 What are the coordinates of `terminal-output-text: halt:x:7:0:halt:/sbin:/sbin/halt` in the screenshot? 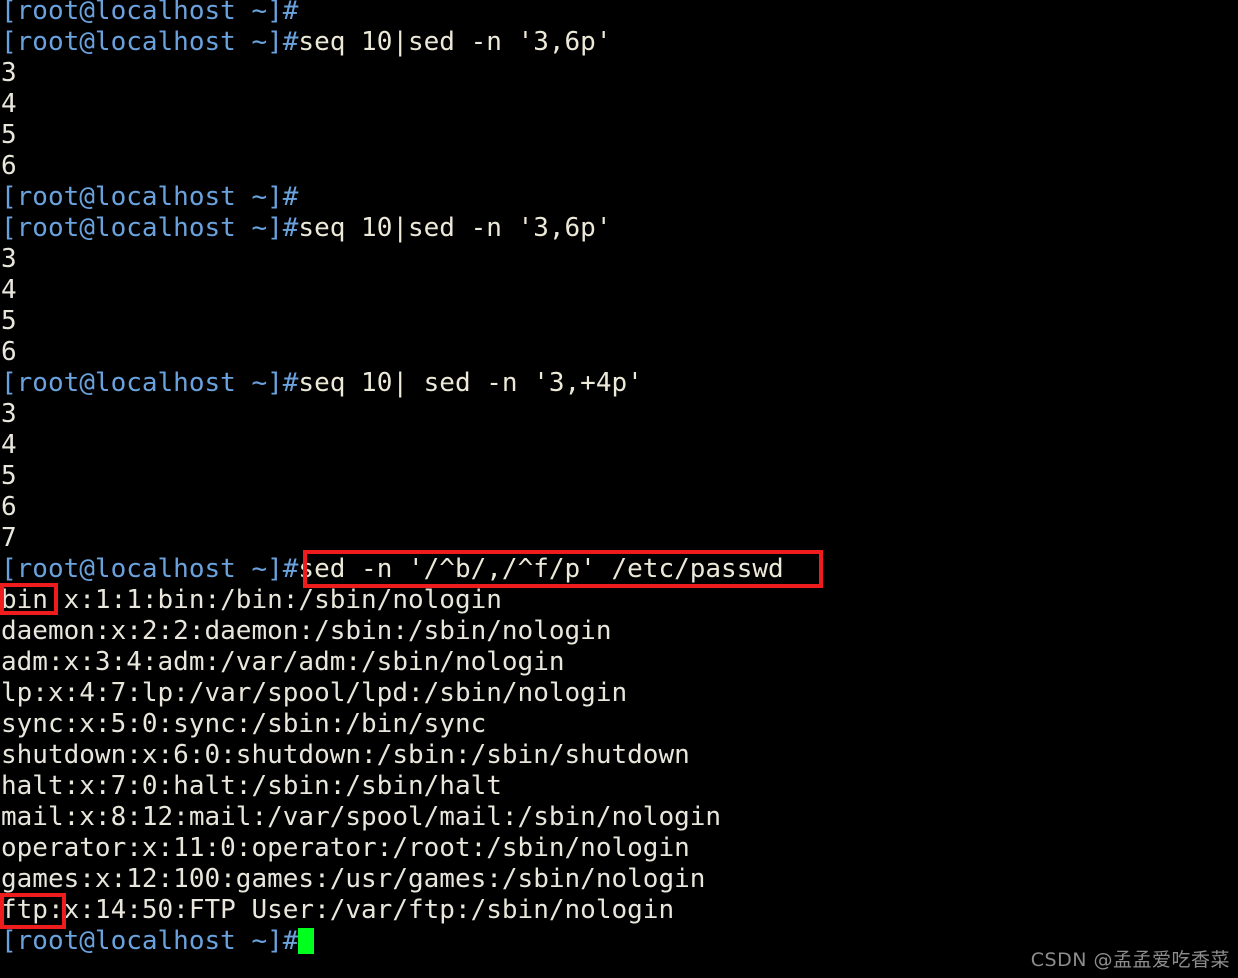 It's located at (251, 786).